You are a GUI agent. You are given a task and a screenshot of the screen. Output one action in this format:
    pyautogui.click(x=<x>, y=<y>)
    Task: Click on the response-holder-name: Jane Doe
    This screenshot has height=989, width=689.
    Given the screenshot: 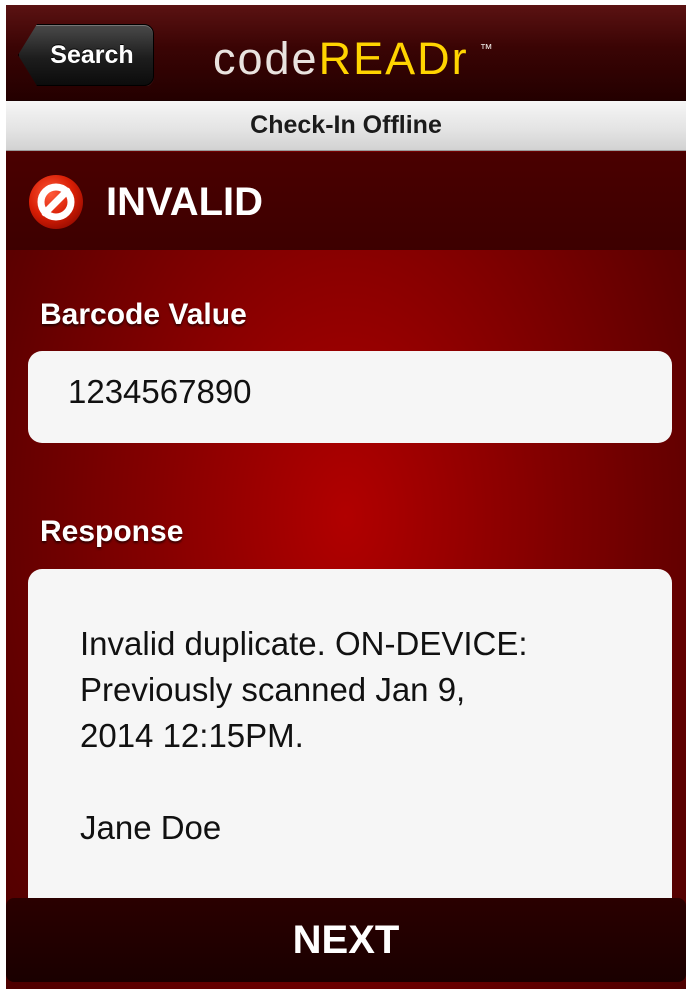 What is the action you would take?
    pyautogui.click(x=151, y=827)
    